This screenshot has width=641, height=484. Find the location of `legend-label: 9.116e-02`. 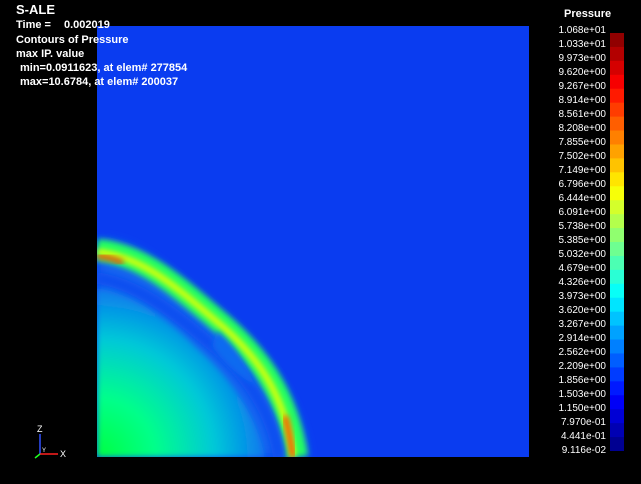

legend-label: 9.116e-02 is located at coordinates (583, 450).